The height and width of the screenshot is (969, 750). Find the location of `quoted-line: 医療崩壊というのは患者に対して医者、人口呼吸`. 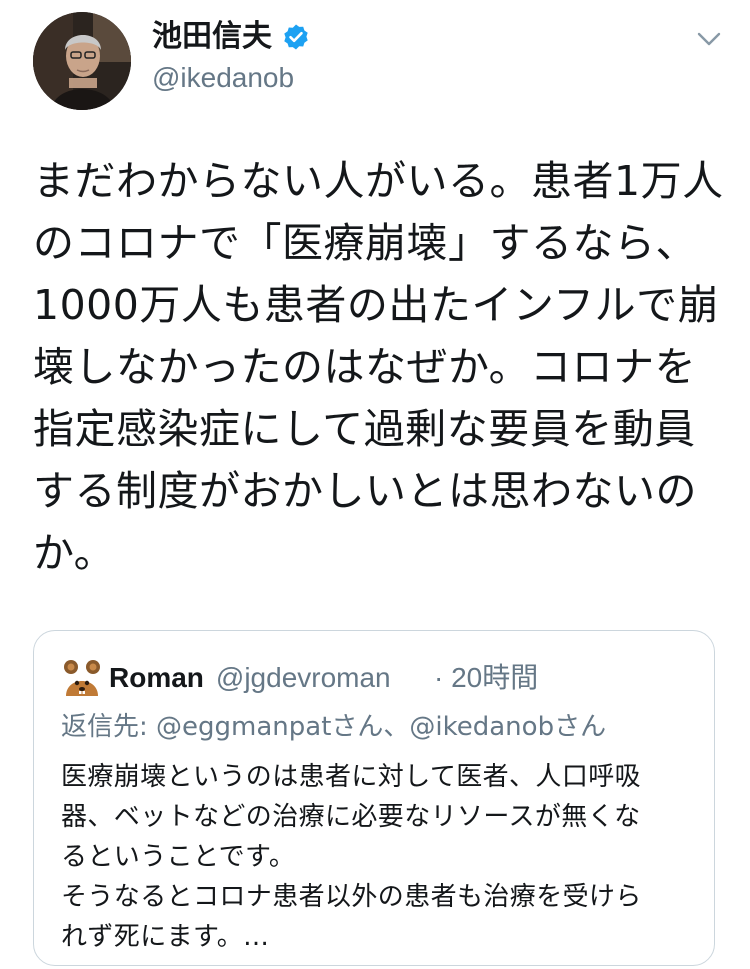

quoted-line: 医療崩壊というのは患者に対して医者、人口呼吸 is located at coordinates (351, 777).